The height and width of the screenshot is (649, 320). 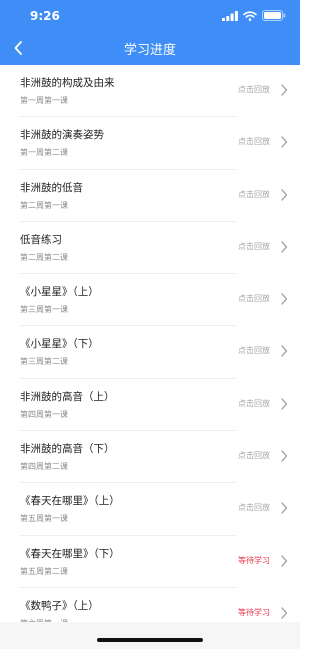 What do you see at coordinates (44, 310) in the screenshot?
I see `lesson-week: 第三周第一课` at bounding box center [44, 310].